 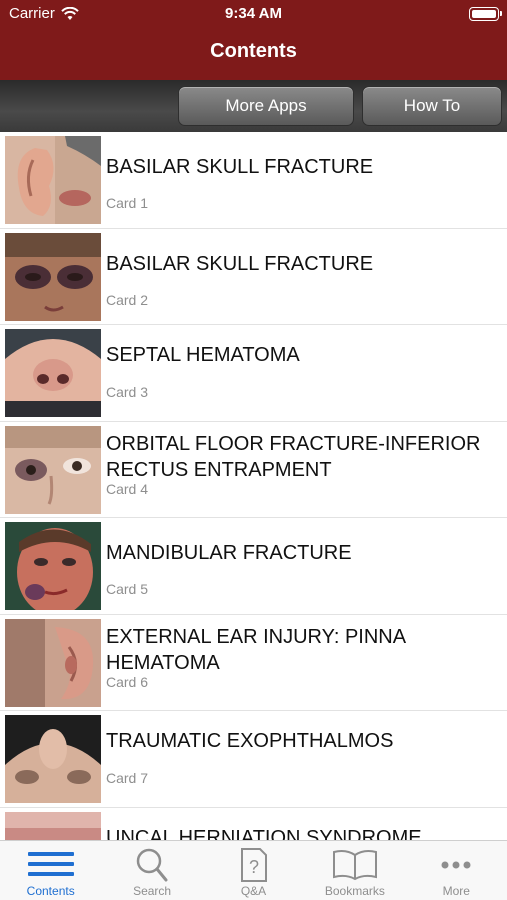 What do you see at coordinates (127, 778) in the screenshot?
I see `card-number: Card 7` at bounding box center [127, 778].